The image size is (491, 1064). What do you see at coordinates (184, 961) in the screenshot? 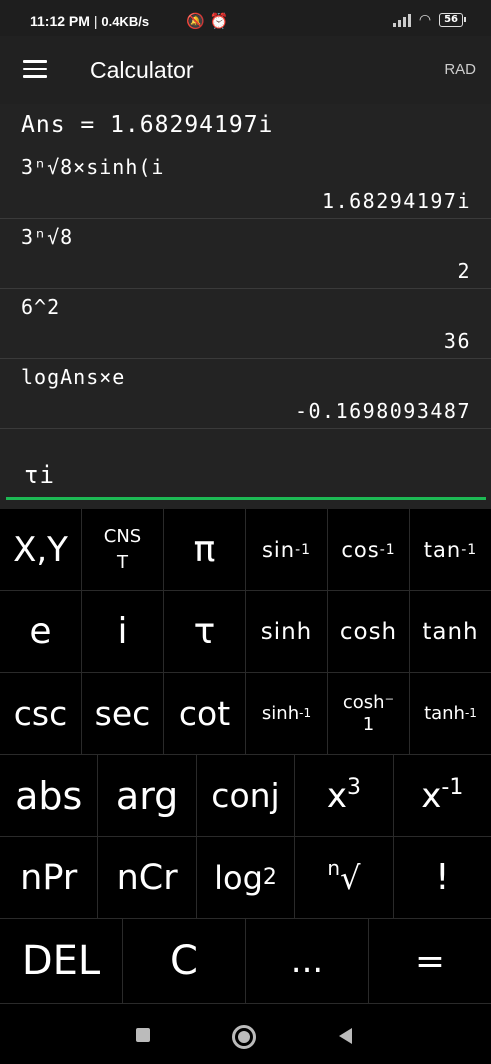
I see `clear-button: C` at bounding box center [184, 961].